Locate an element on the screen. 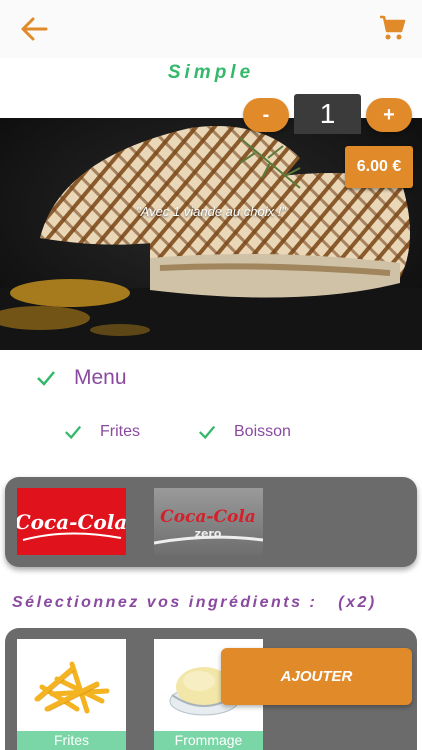 The width and height of the screenshot is (422, 750). drink-coca-cola-zero: Coca-Cola zero is located at coordinates (208, 521).